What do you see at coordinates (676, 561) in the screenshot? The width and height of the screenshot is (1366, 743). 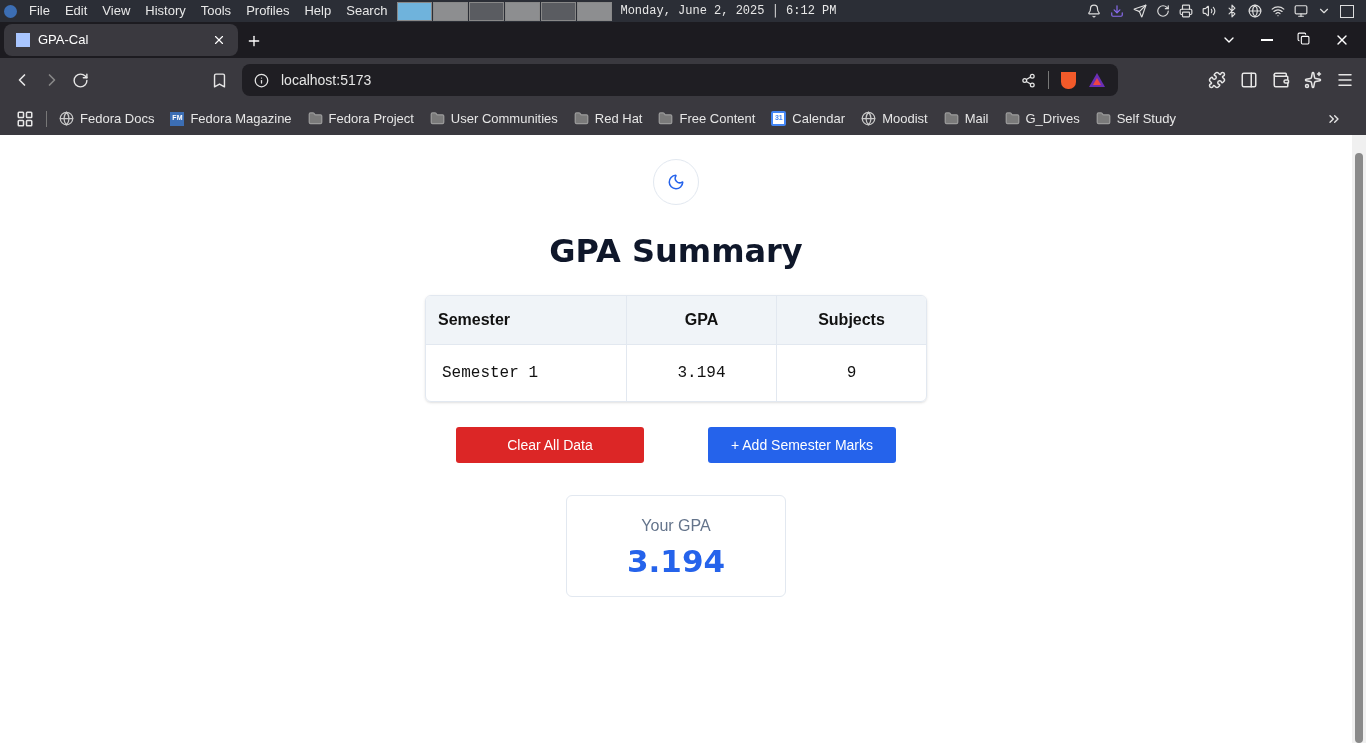 I see `gpa-value: 3.194` at bounding box center [676, 561].